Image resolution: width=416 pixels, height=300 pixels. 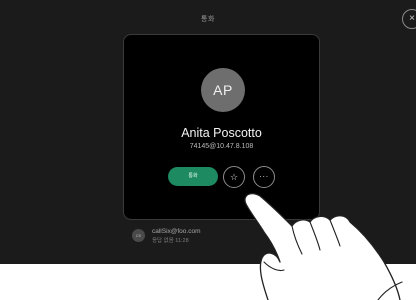 I want to click on favorite-button: ☆, so click(x=234, y=177).